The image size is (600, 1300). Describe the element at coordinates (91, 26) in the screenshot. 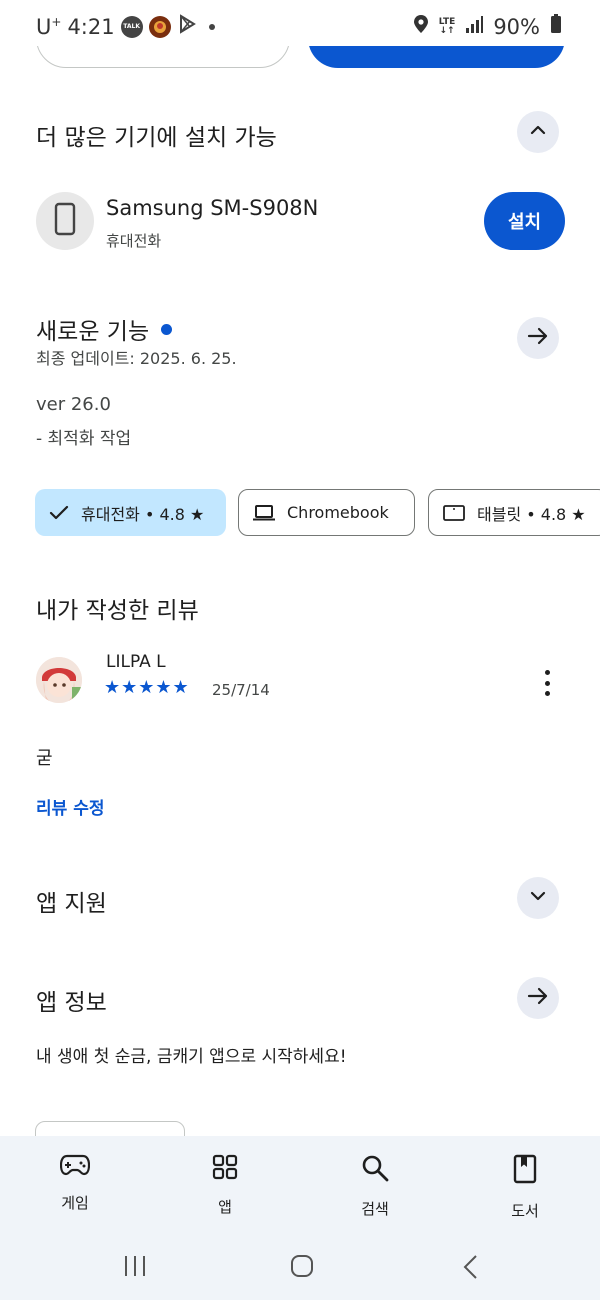

I see `clock: 4:21` at that location.